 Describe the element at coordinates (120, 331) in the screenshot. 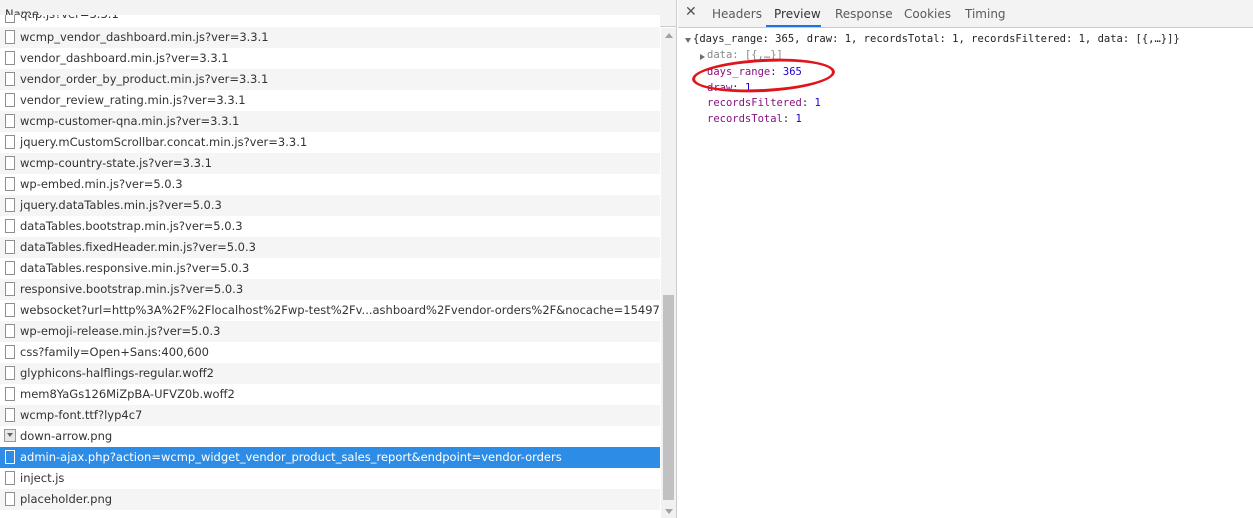

I see `request-name: wp-emoji-release.min.js?ver=5.0.3` at that location.